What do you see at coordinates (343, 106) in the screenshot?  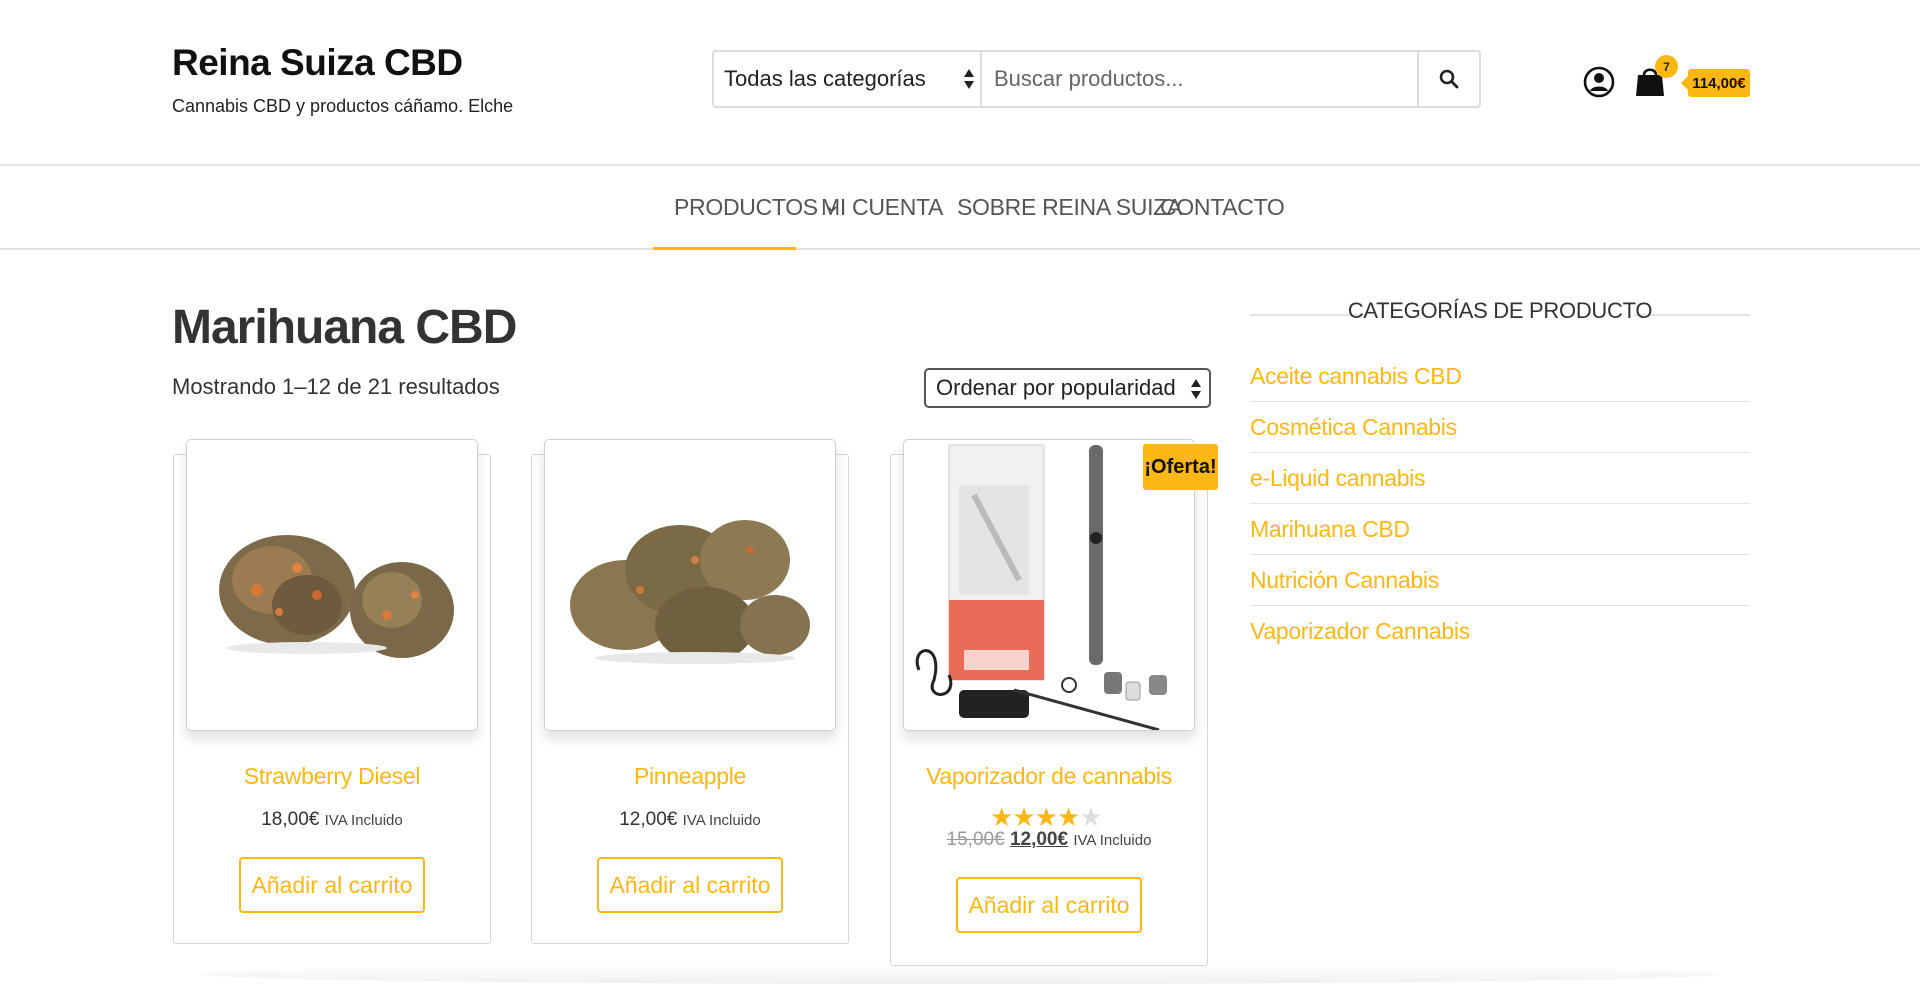 I see `site-tagline: Cannabis CBD y productos cáñamo. Elche` at bounding box center [343, 106].